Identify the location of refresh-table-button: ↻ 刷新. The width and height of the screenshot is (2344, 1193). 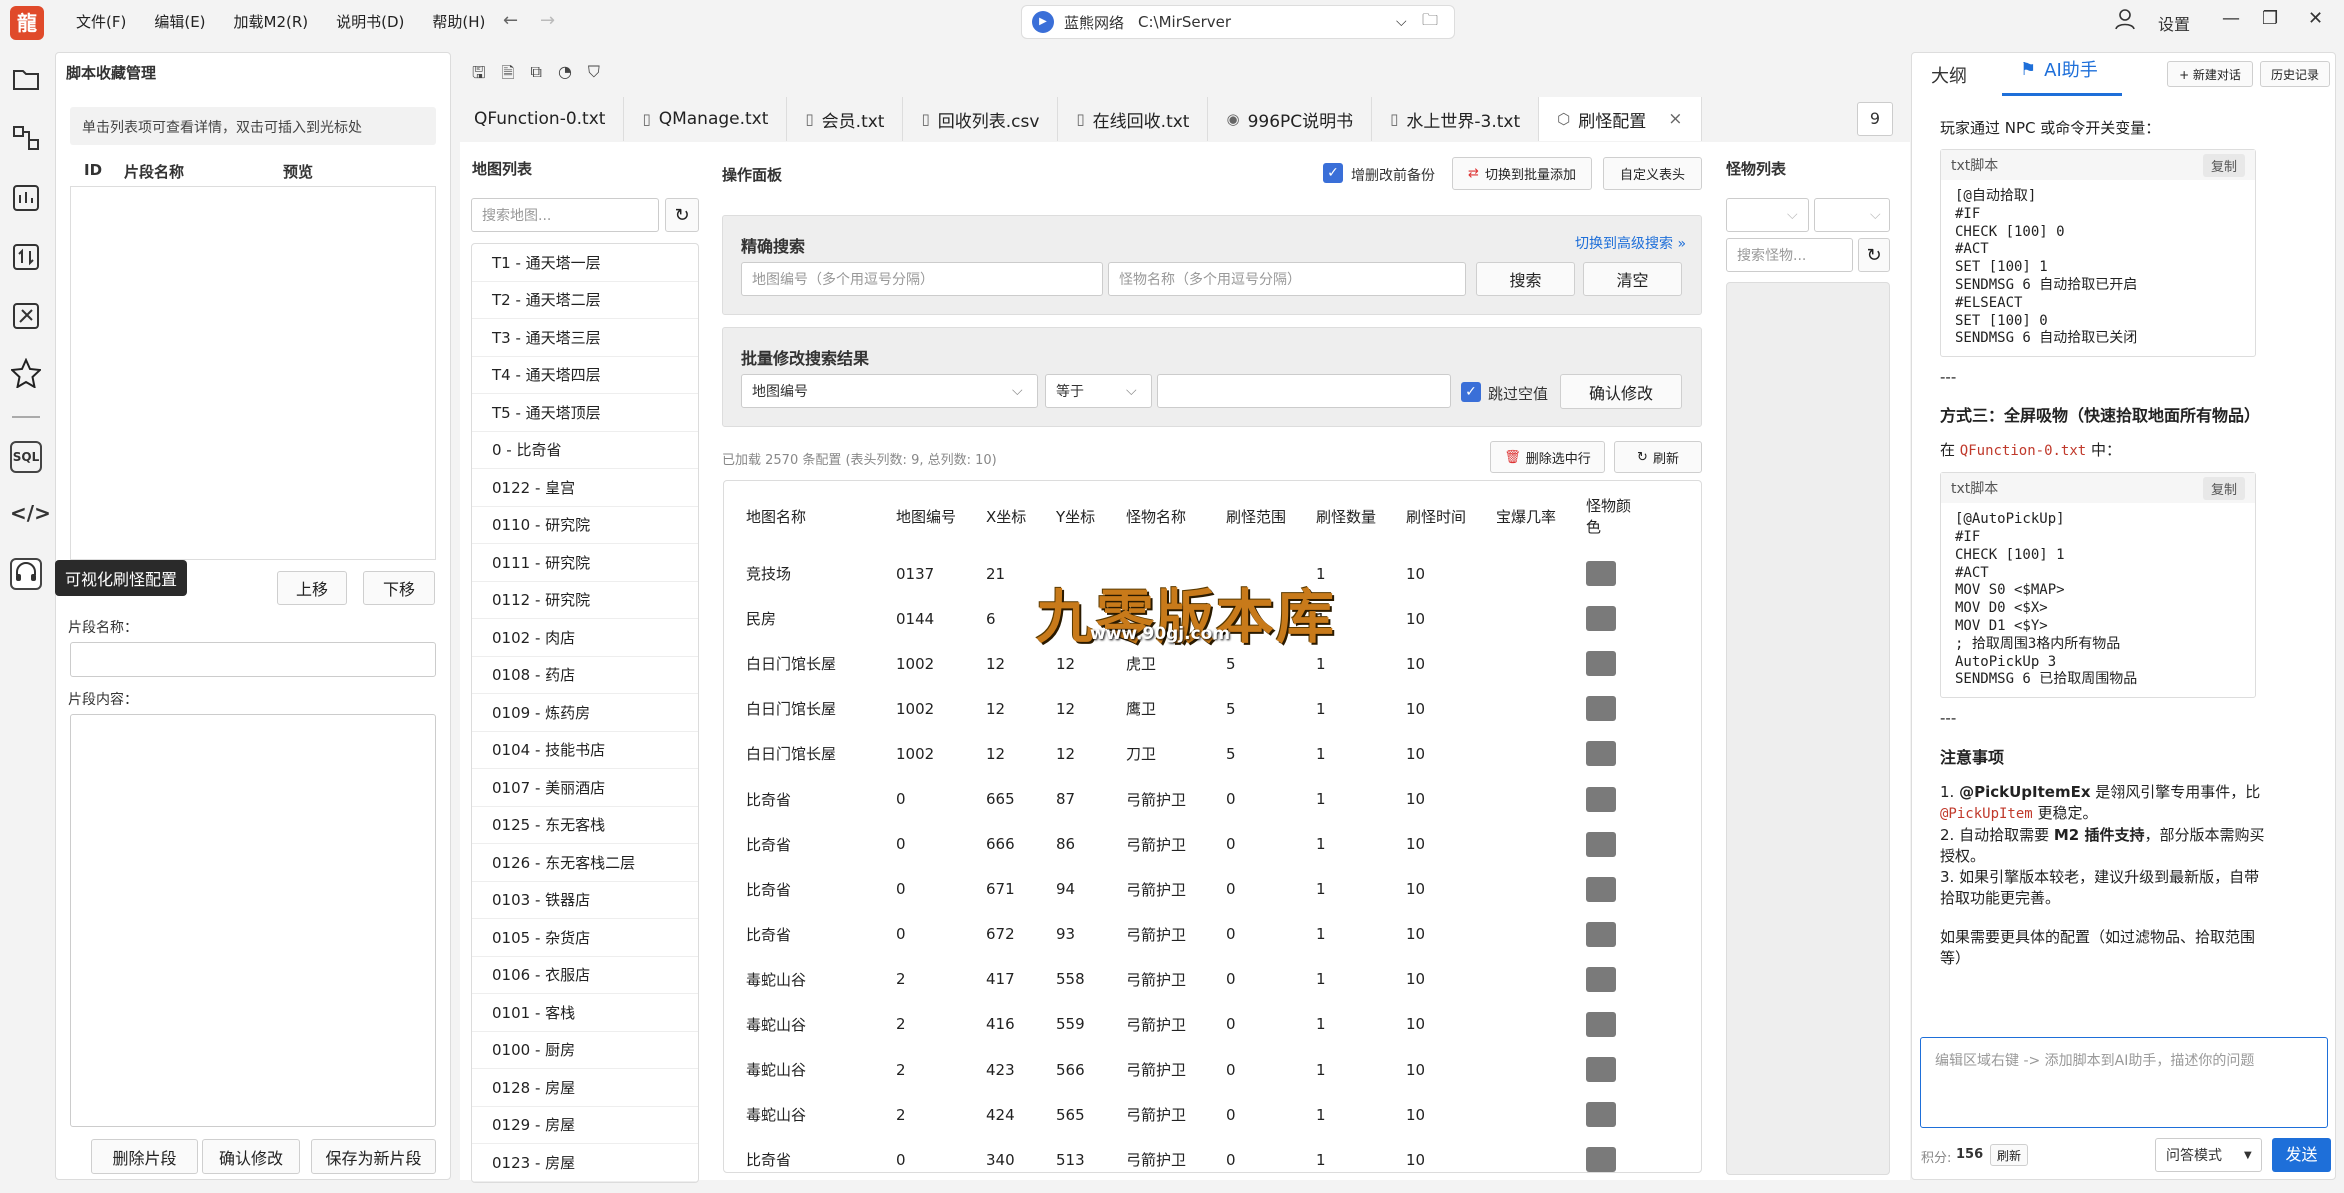
(1658, 457).